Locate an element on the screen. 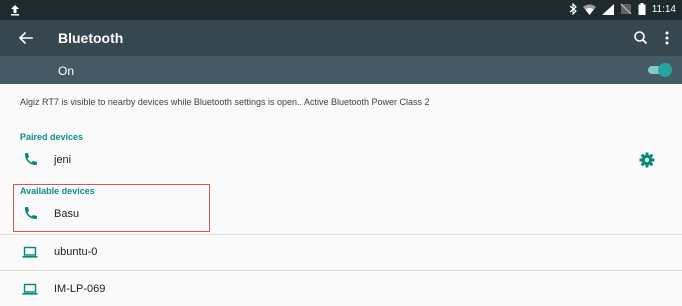 Image resolution: width=682 pixels, height=306 pixels. device-name: jeni is located at coordinates (63, 160).